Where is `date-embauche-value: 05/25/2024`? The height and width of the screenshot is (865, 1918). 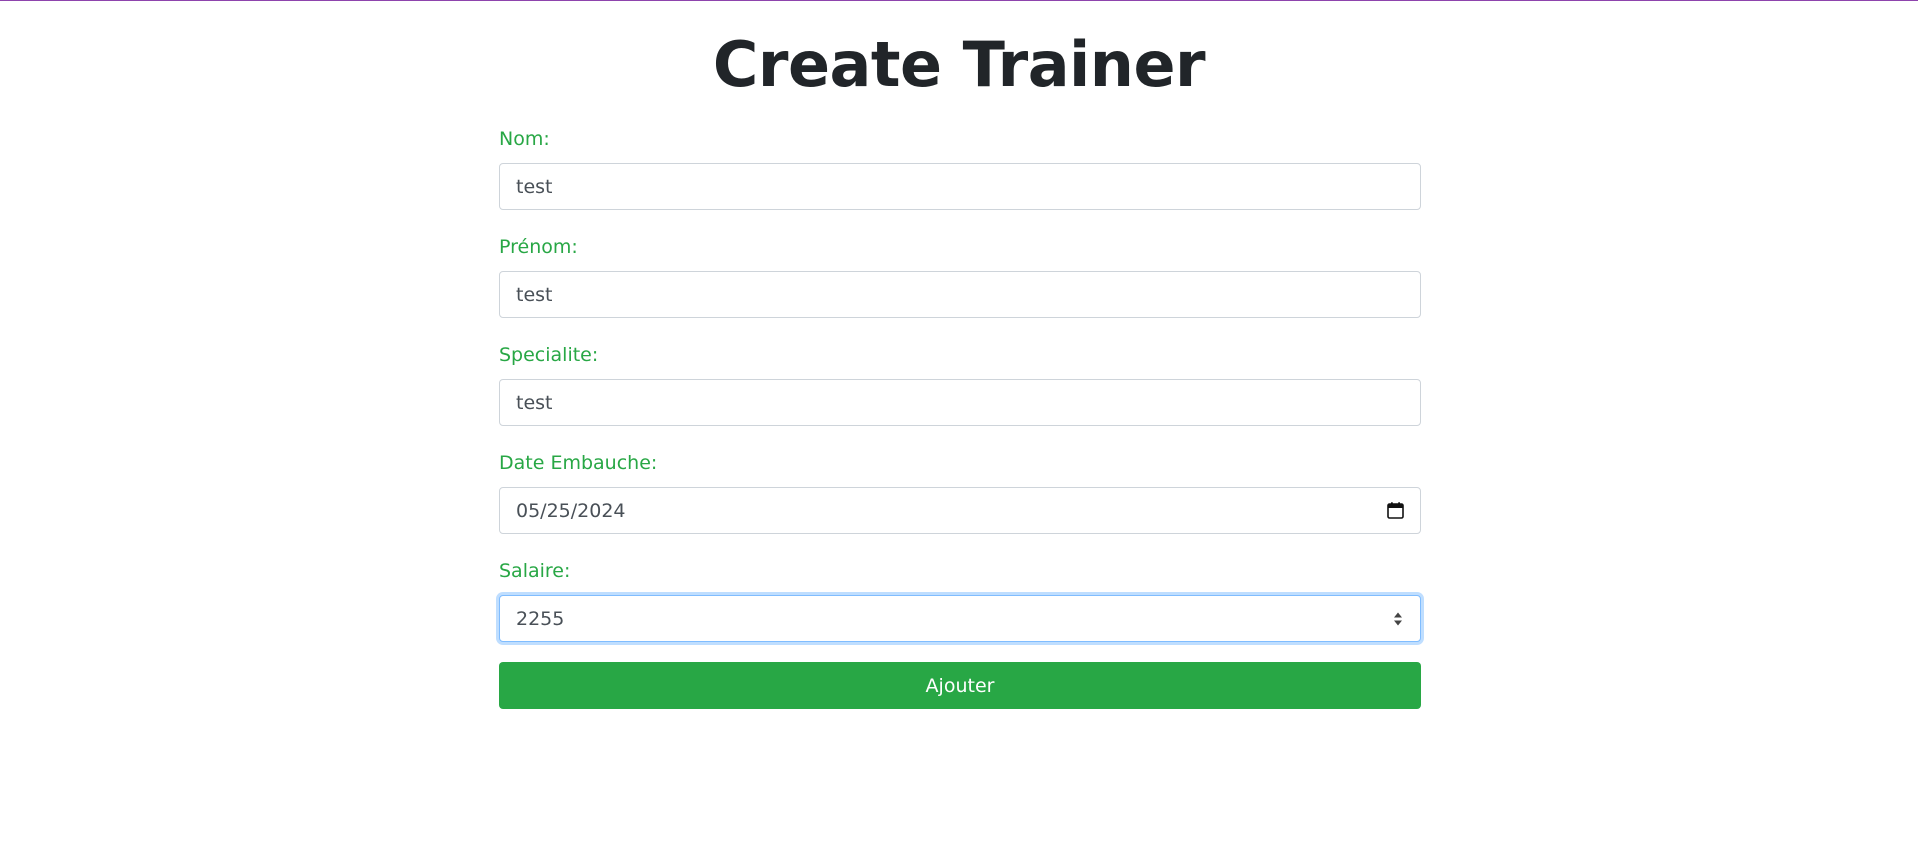
date-embauche-value: 05/25/2024 is located at coordinates (571, 510).